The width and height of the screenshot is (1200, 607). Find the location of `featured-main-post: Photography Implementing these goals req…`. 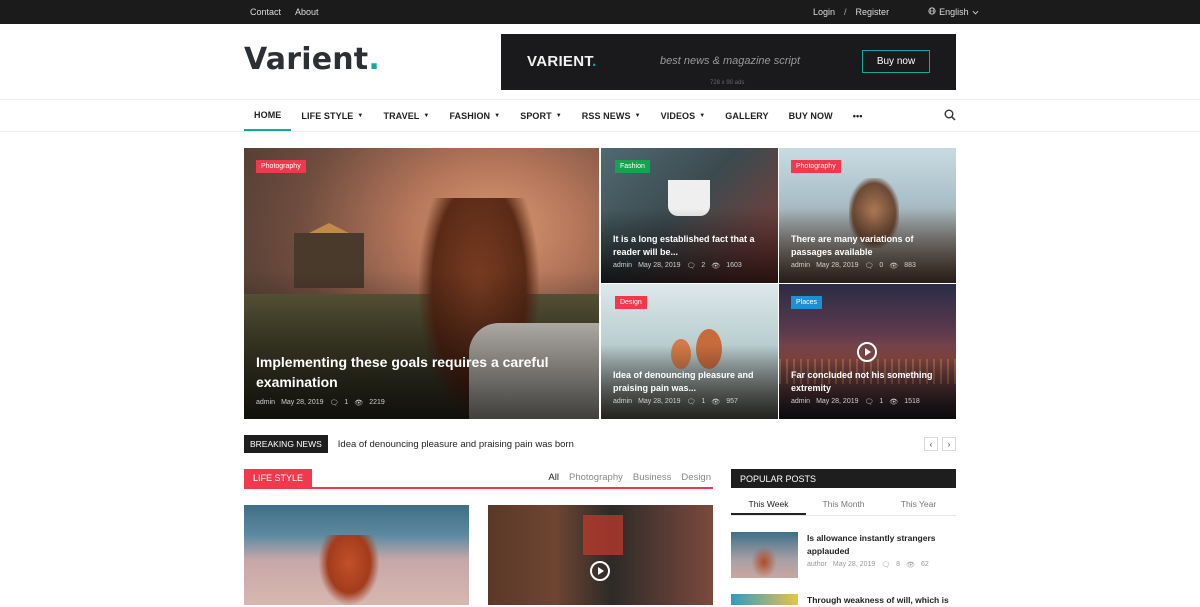

featured-main-post: Photography Implementing these goals req… is located at coordinates (421, 283).